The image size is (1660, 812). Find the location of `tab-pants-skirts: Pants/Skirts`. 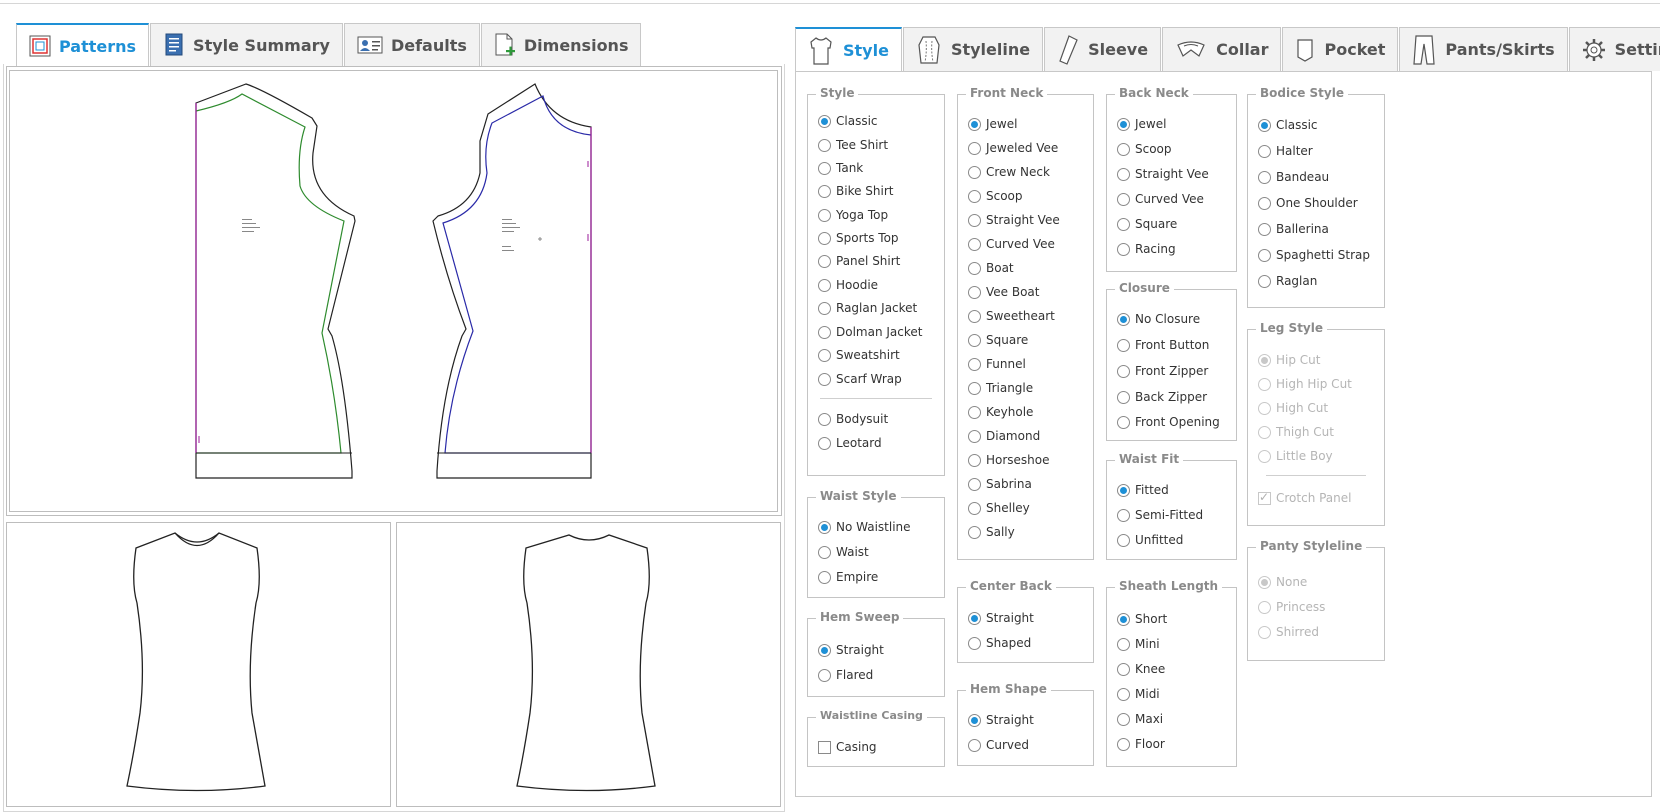

tab-pants-skirts: Pants/Skirts is located at coordinates (1483, 49).